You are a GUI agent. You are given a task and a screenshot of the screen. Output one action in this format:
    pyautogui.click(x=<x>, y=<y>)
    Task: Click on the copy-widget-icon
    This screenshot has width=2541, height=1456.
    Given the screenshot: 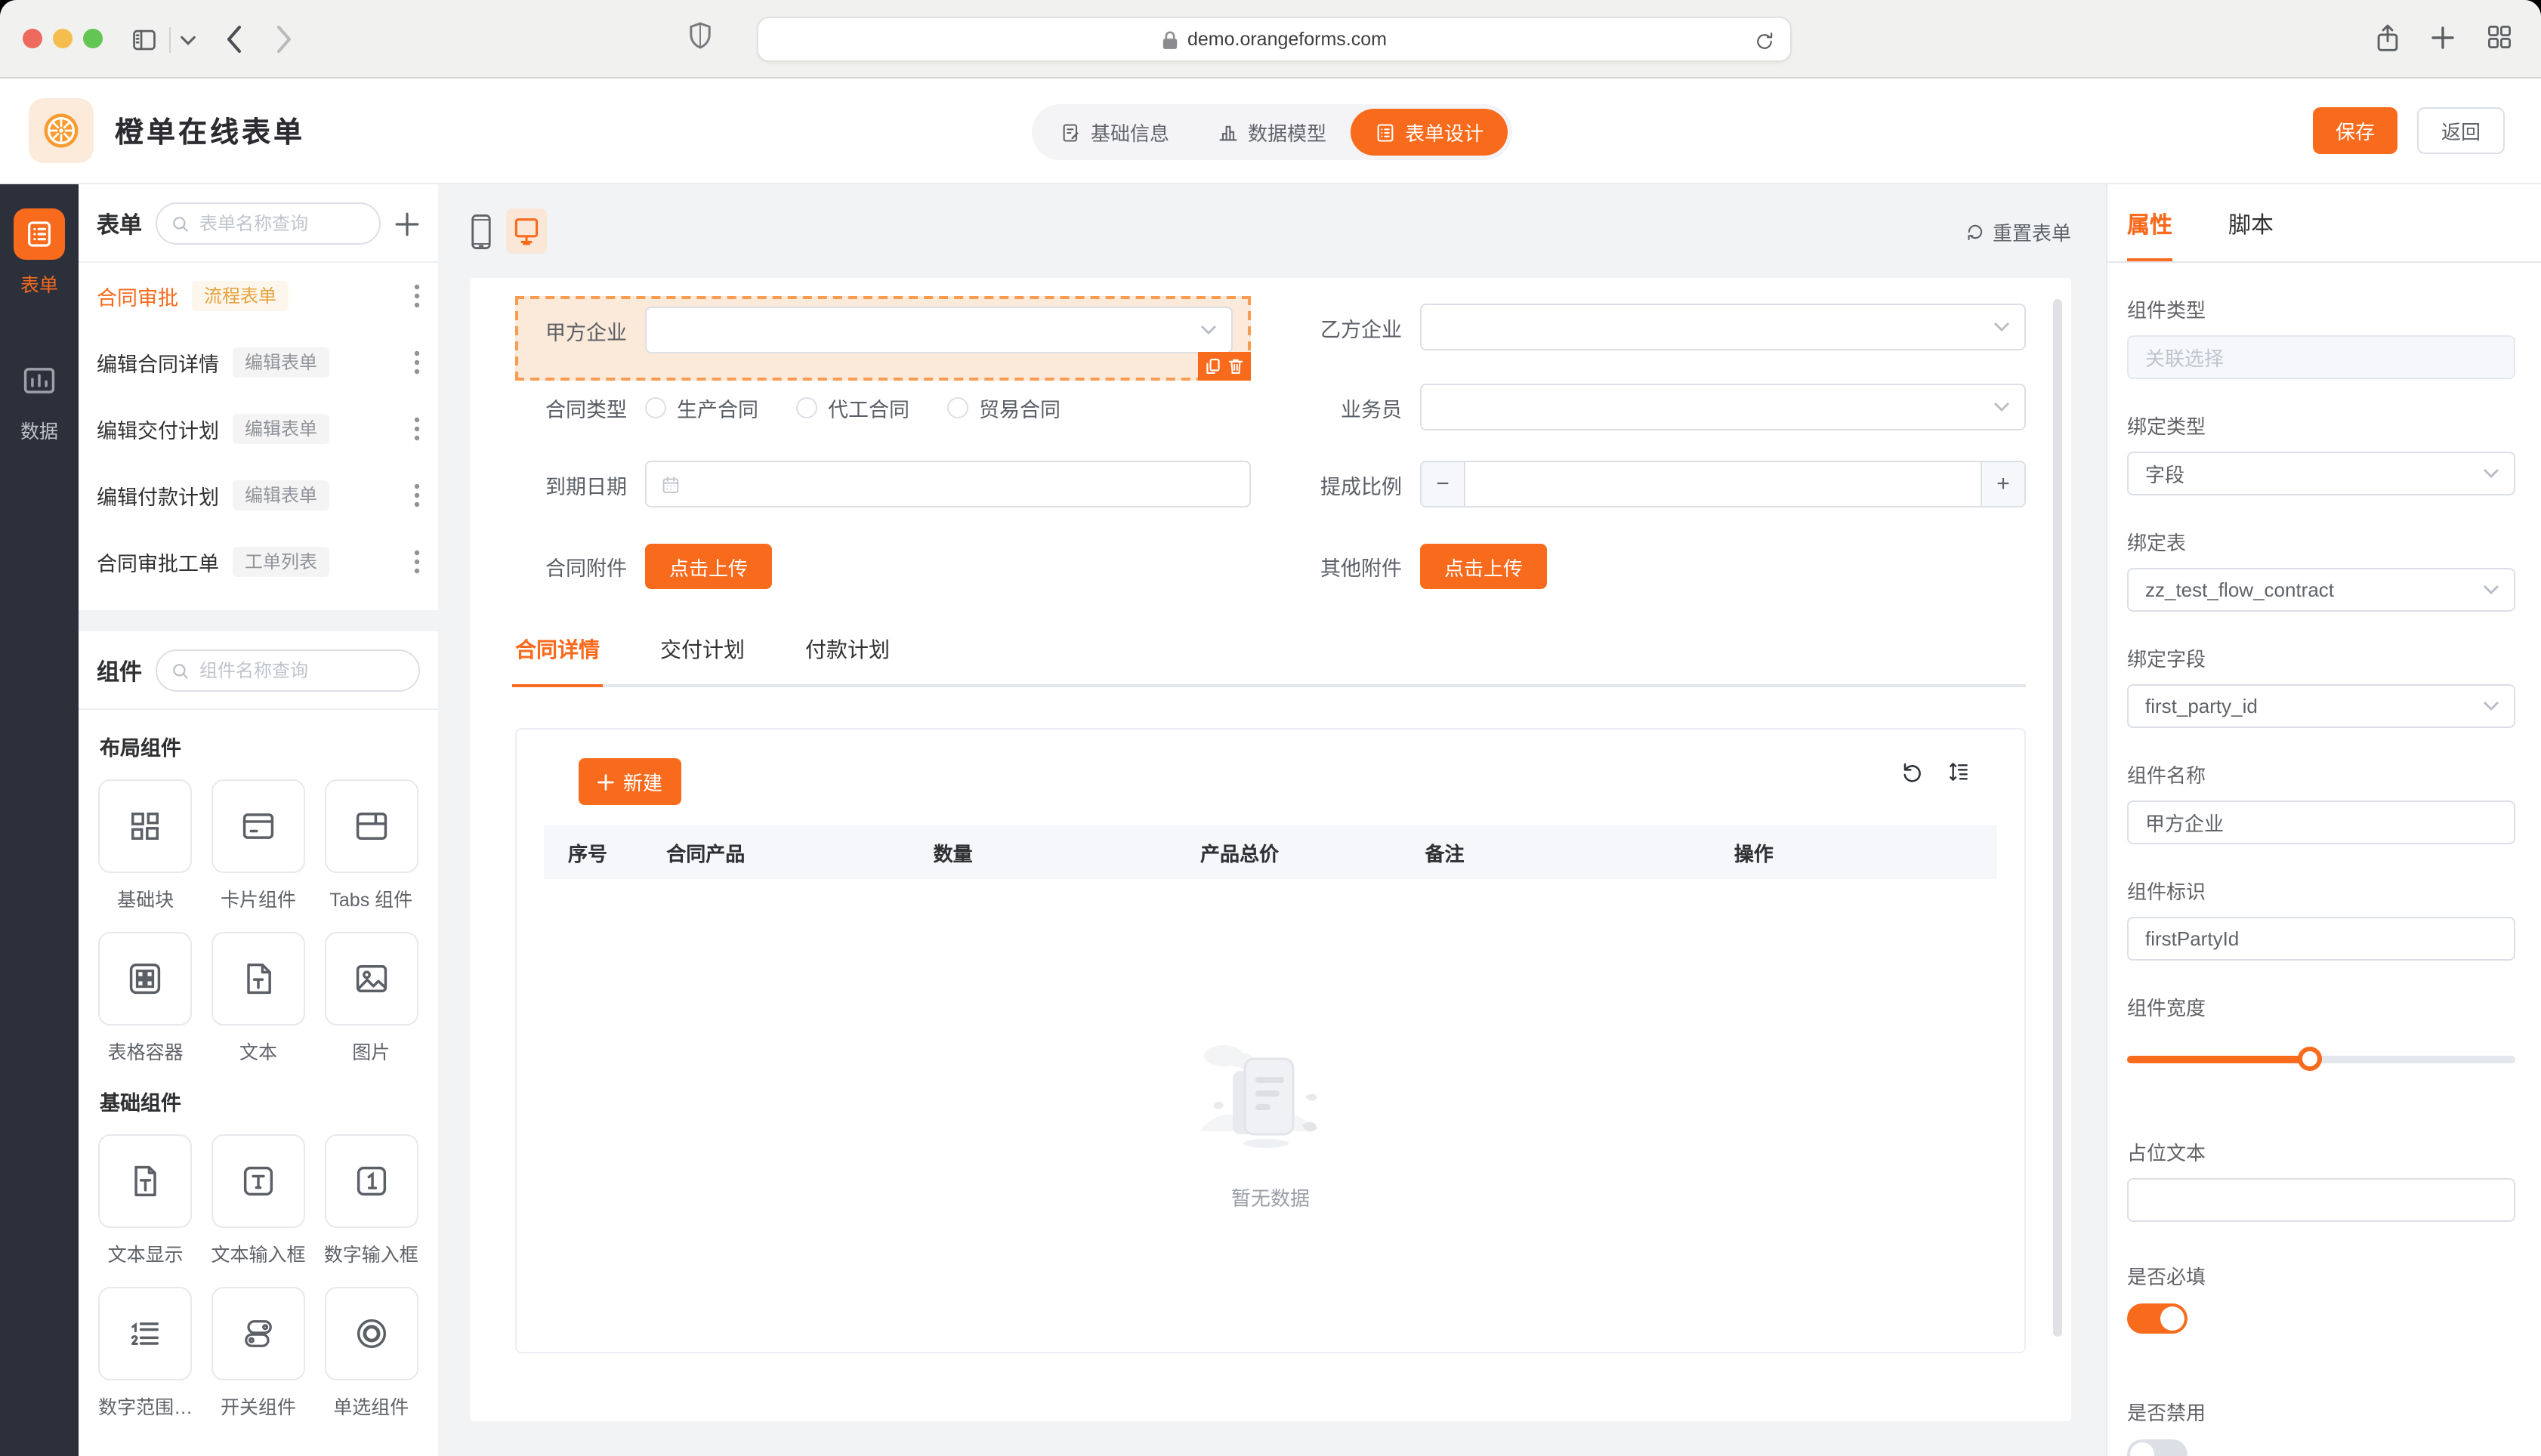 What is the action you would take?
    pyautogui.click(x=1213, y=366)
    